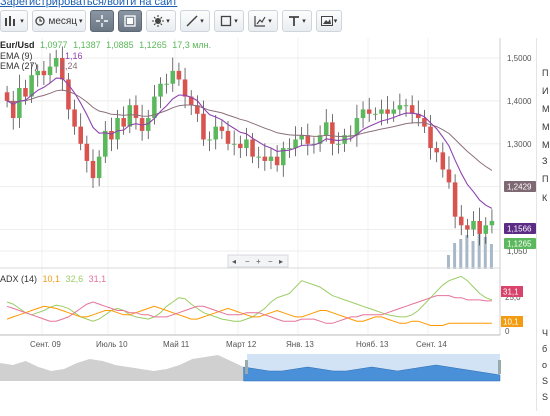 The image size is (550, 416). I want to click on crosshair-icon, so click(102, 21).